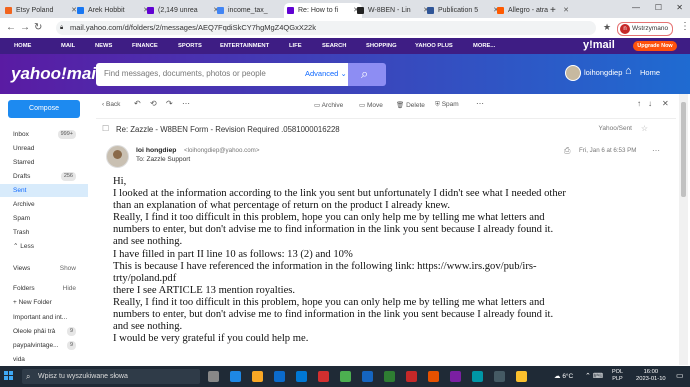 The width and height of the screenshot is (690, 387). I want to click on home-link: Home, so click(650, 72).